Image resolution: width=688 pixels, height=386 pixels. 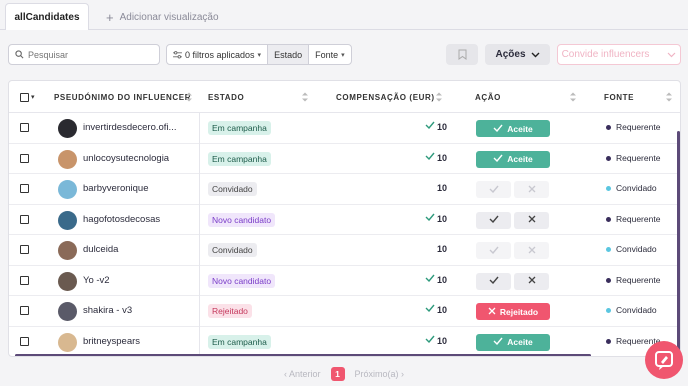 What do you see at coordinates (510, 54) in the screenshot?
I see `actions-label: Ações` at bounding box center [510, 54].